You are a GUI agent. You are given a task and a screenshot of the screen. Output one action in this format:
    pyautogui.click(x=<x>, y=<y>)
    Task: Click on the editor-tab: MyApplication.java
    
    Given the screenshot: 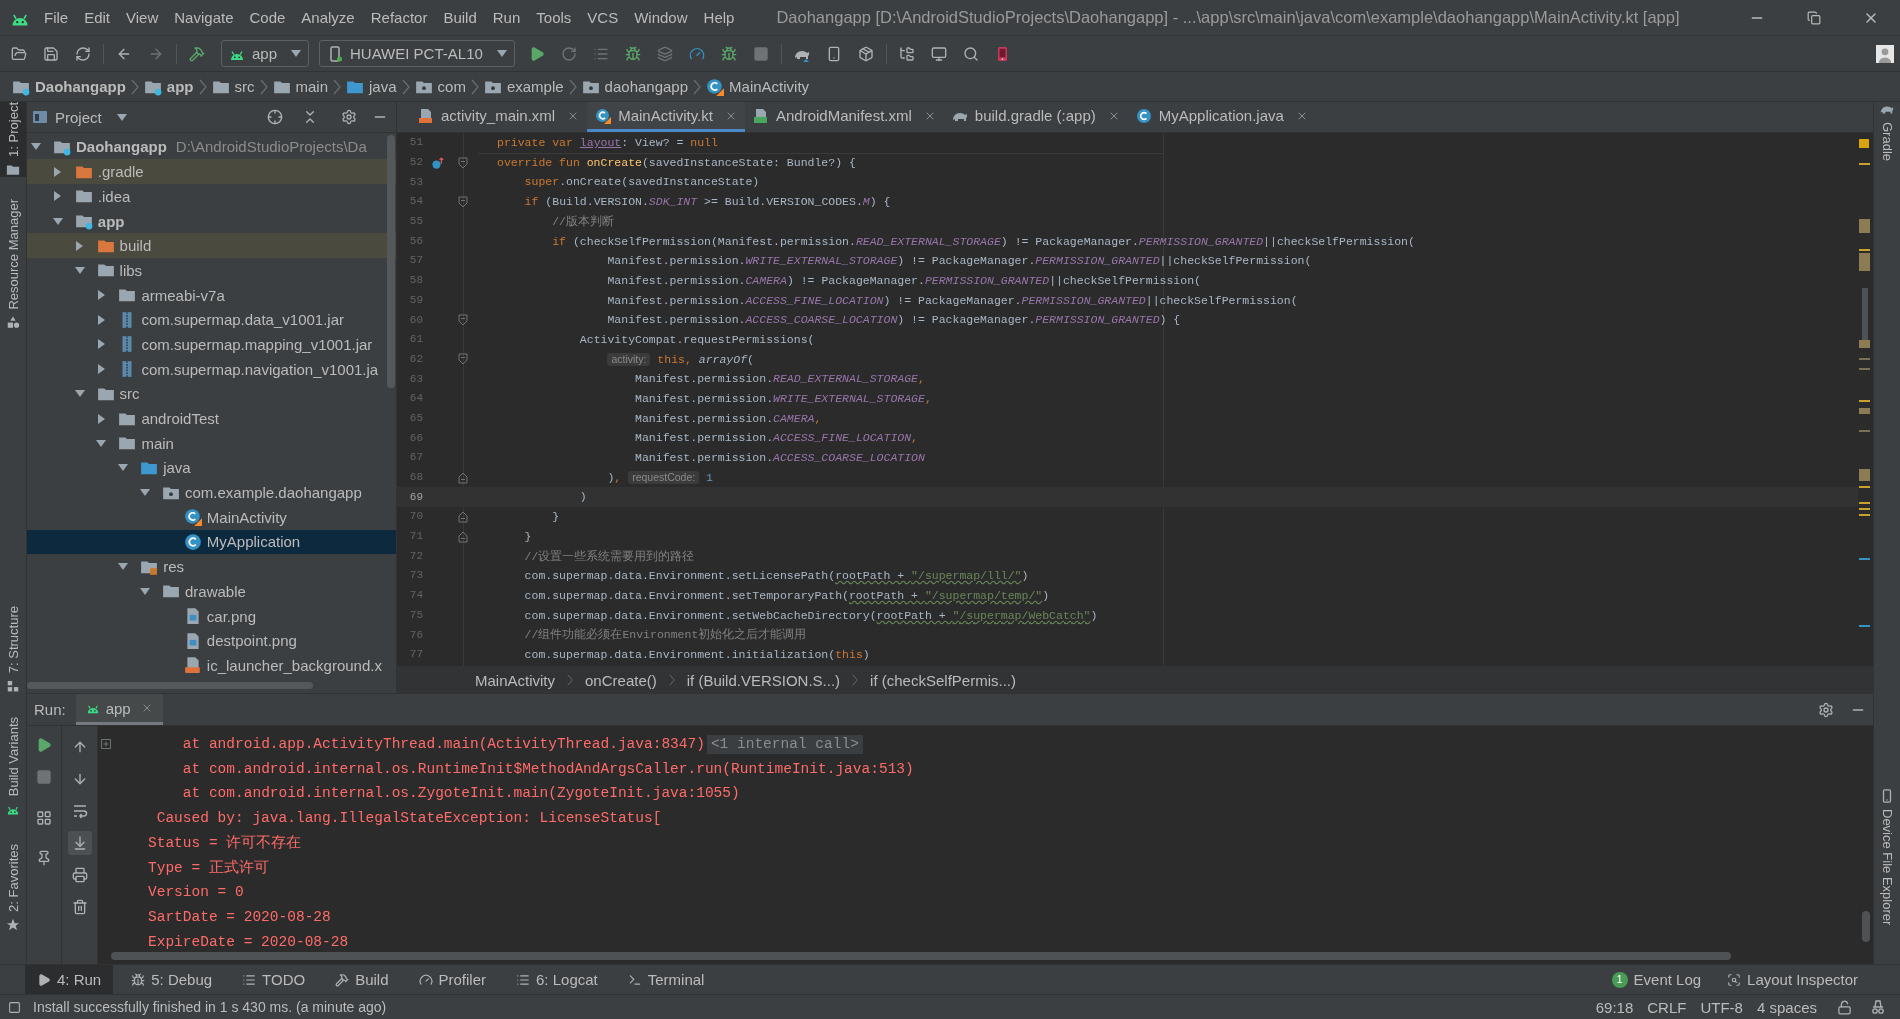 What is the action you would take?
    pyautogui.click(x=1221, y=117)
    